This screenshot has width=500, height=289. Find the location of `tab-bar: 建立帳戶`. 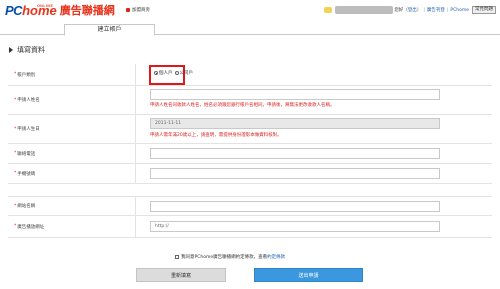

tab-bar: 建立帳戶 is located at coordinates (250, 29).